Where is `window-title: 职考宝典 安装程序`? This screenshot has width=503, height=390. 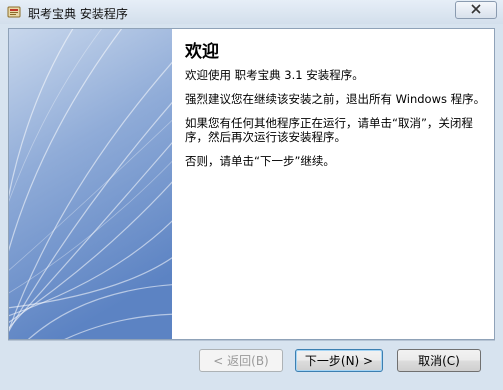
window-title: 职考宝典 安装程序 is located at coordinates (78, 14).